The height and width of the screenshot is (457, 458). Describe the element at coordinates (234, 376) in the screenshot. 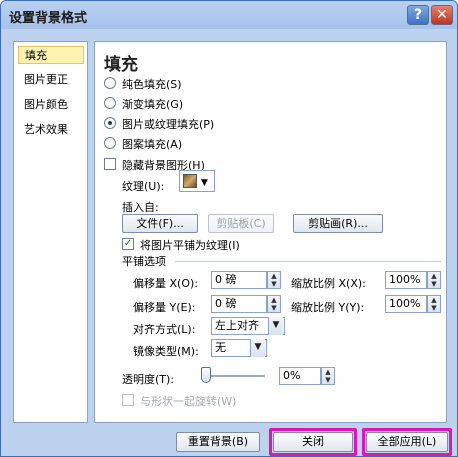

I see `transparency-slider-track` at that location.